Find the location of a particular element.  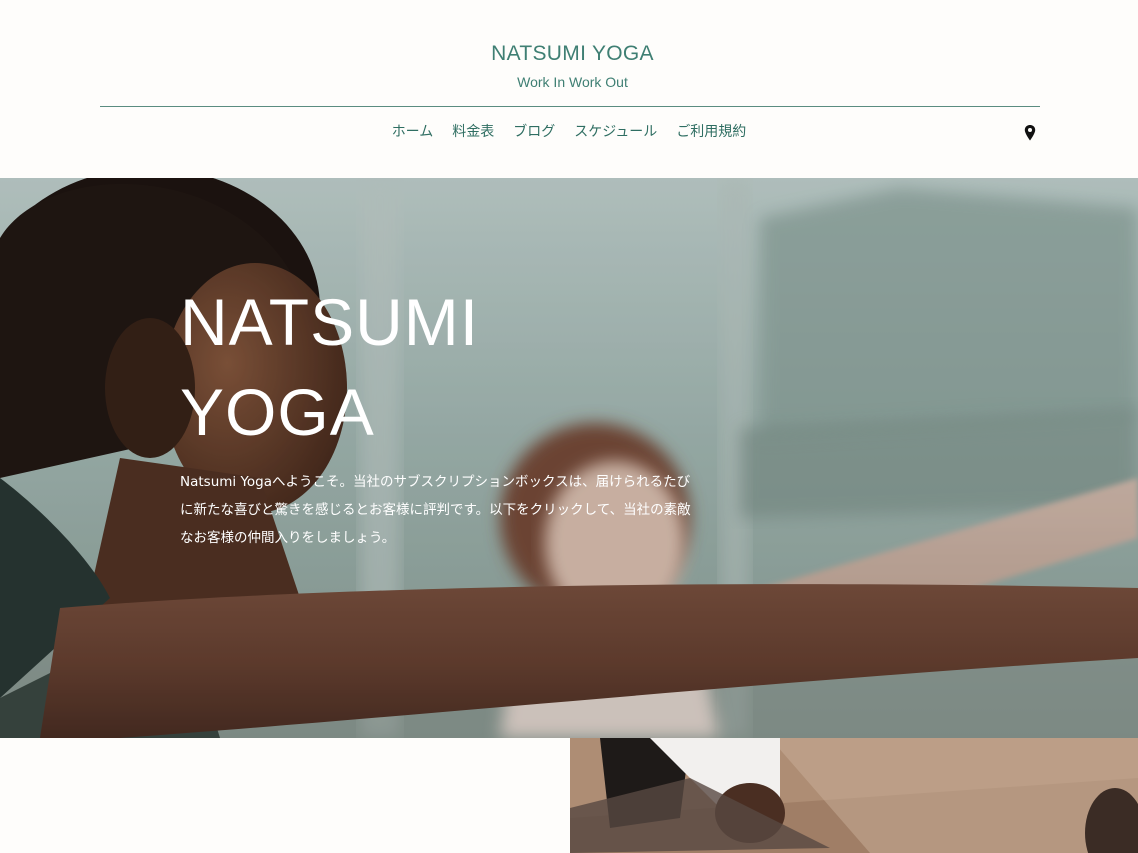

lower-content-area is located at coordinates (285, 795).